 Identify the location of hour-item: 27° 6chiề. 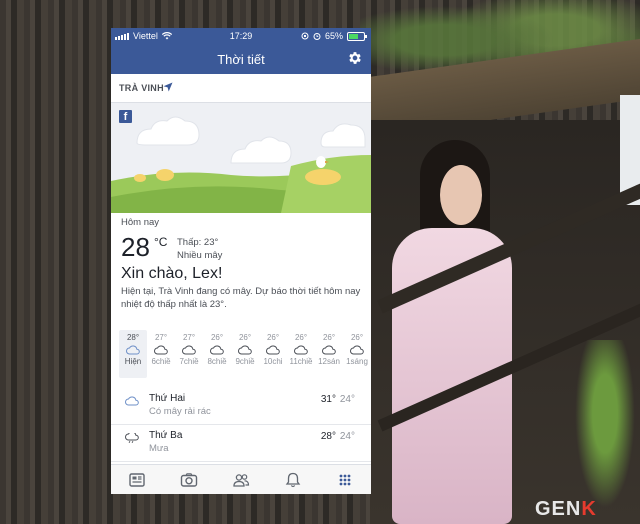
(161, 354).